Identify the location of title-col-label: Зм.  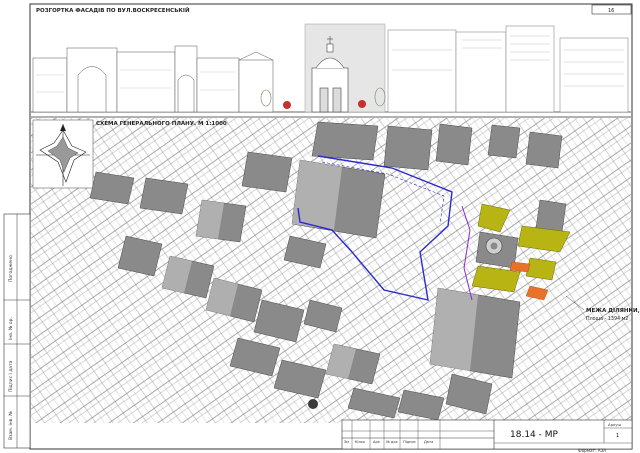
(346, 442).